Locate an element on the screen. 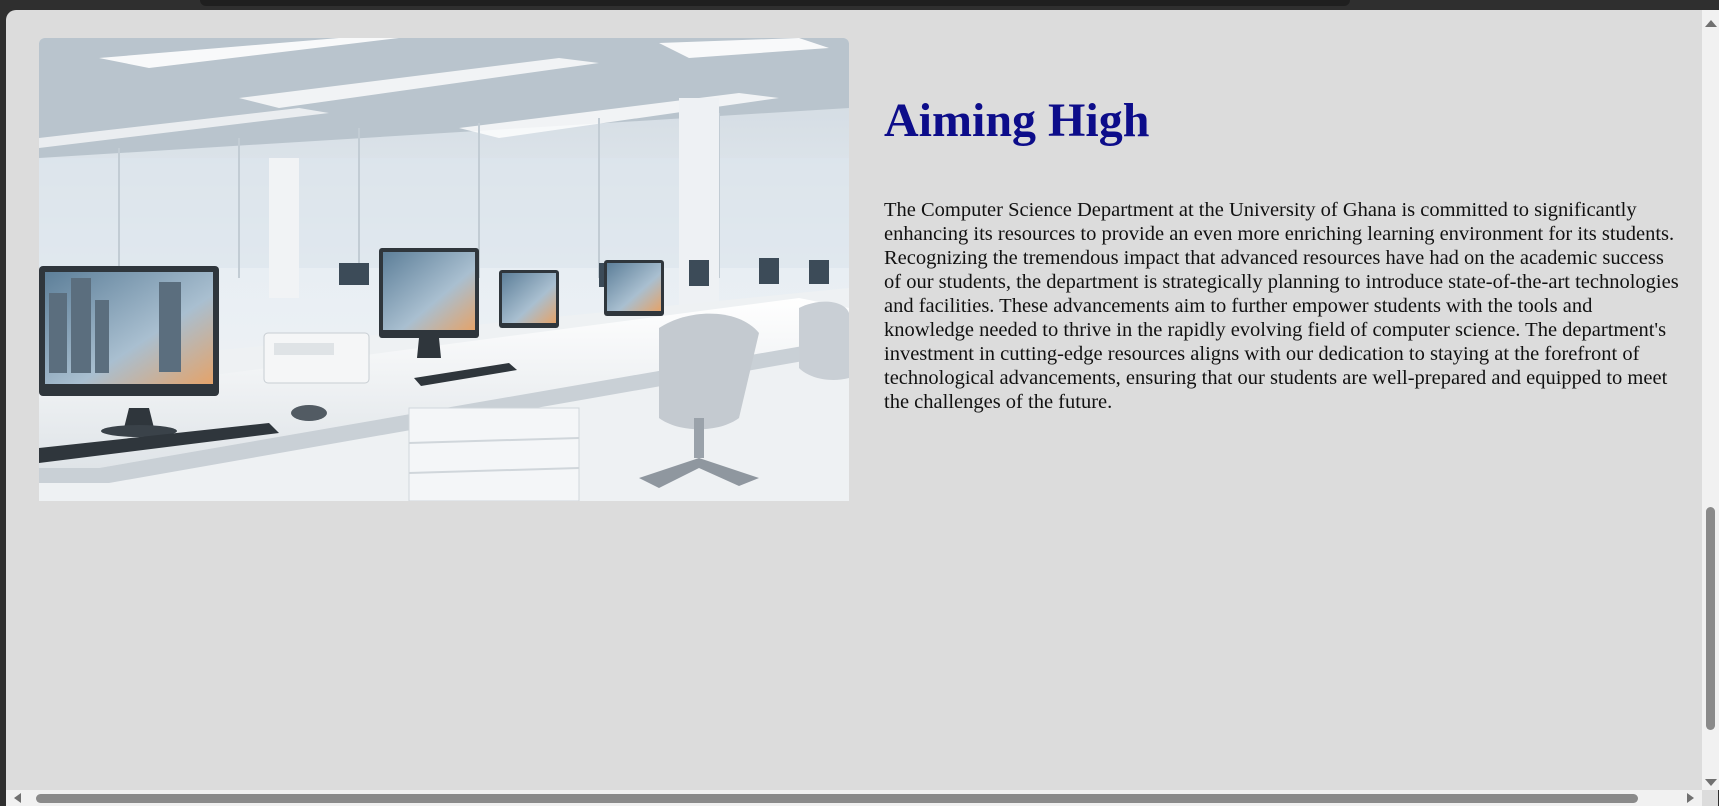  window-top-strip is located at coordinates (775, 3).